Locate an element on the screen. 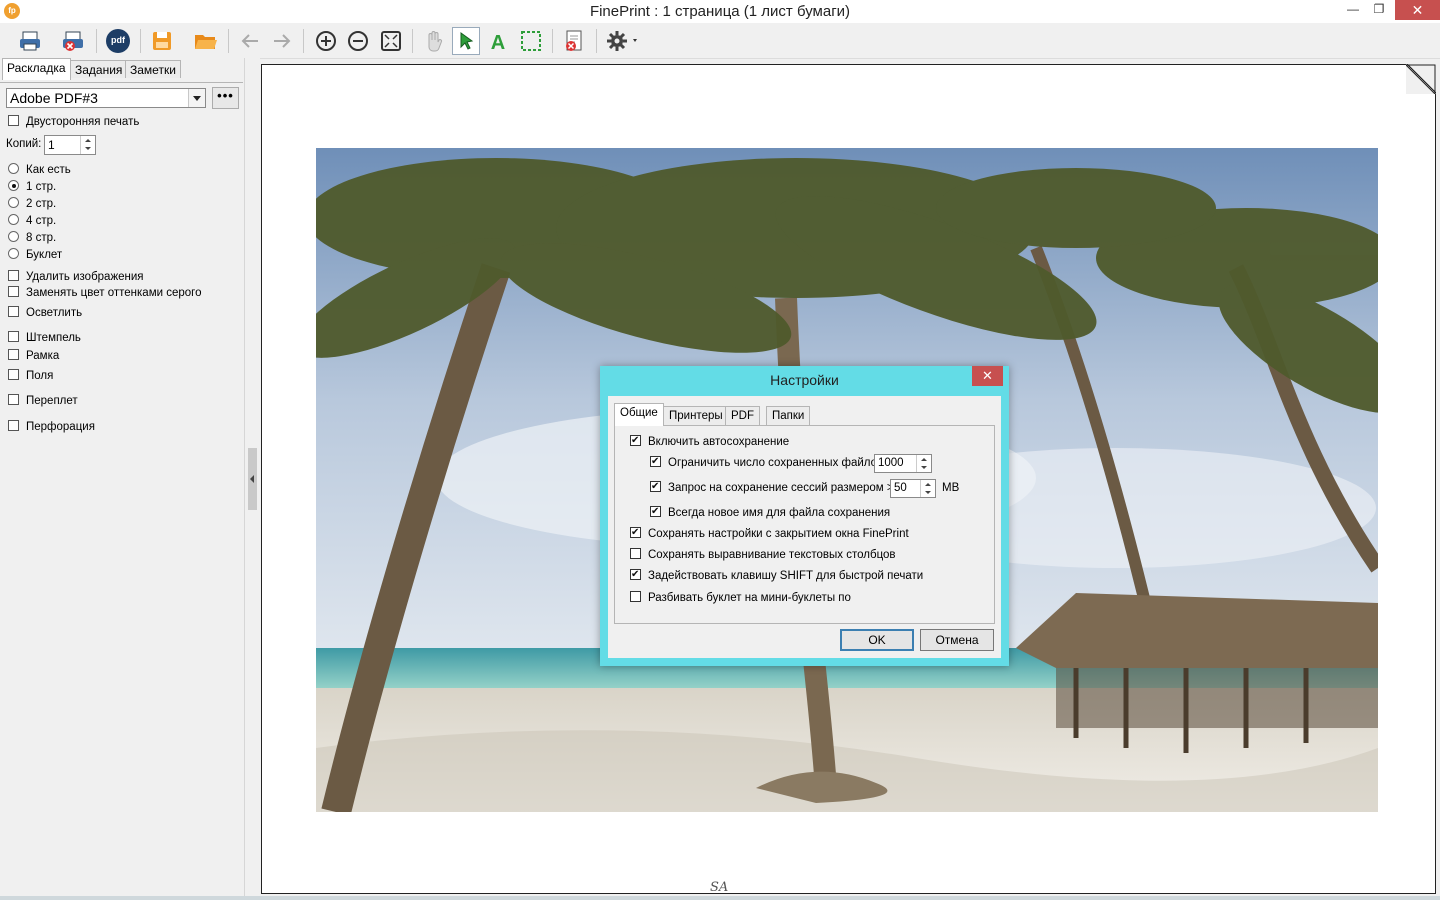  limit-files-checkbox: Ограничить число сохраненных файлов is located at coordinates (767, 462).